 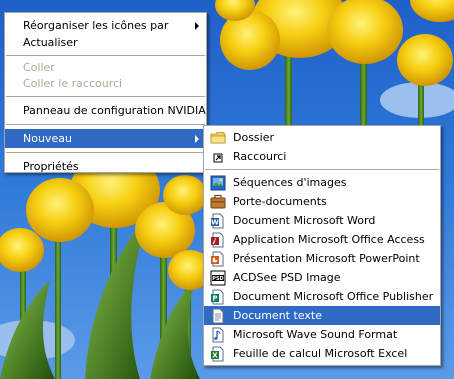 I want to click on new-publisher-document-item: P Document Microsoft Office Publisher, so click(x=322, y=296).